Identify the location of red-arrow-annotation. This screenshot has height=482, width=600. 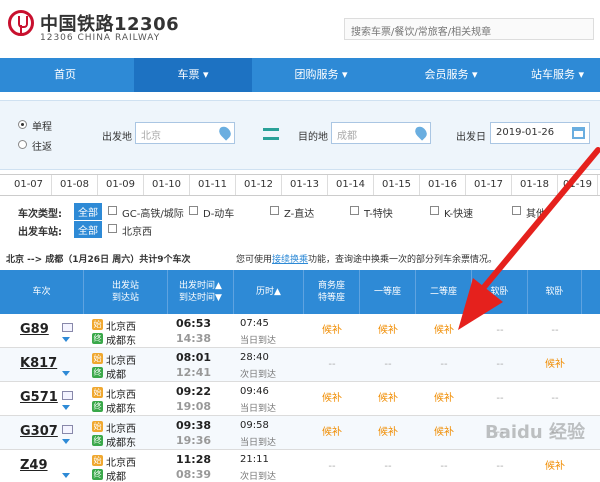
(529, 238).